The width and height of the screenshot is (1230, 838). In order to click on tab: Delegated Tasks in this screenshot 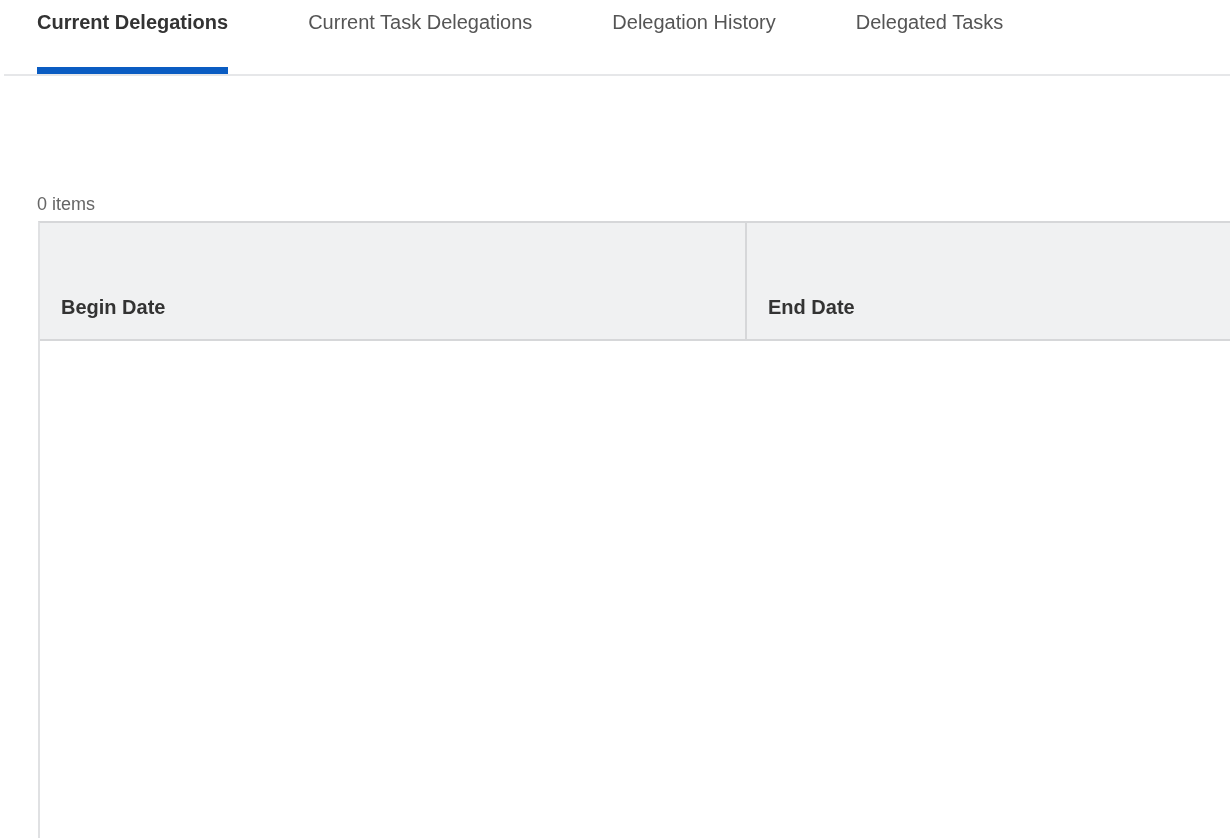, I will do `click(929, 37)`.